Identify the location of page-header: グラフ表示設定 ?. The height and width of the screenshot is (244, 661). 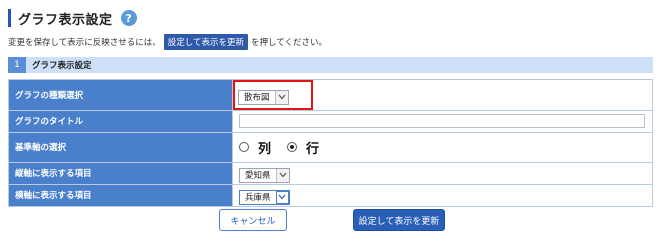
(158, 18).